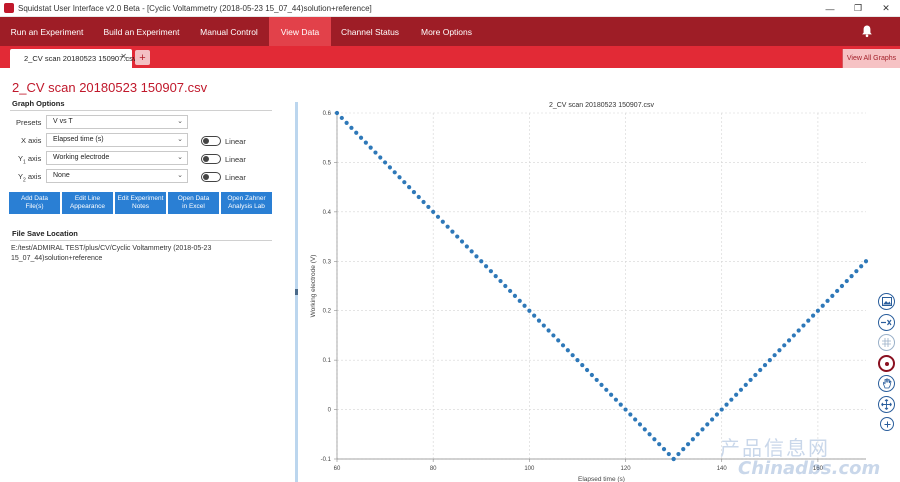  I want to click on close-button: ✕, so click(886, 8).